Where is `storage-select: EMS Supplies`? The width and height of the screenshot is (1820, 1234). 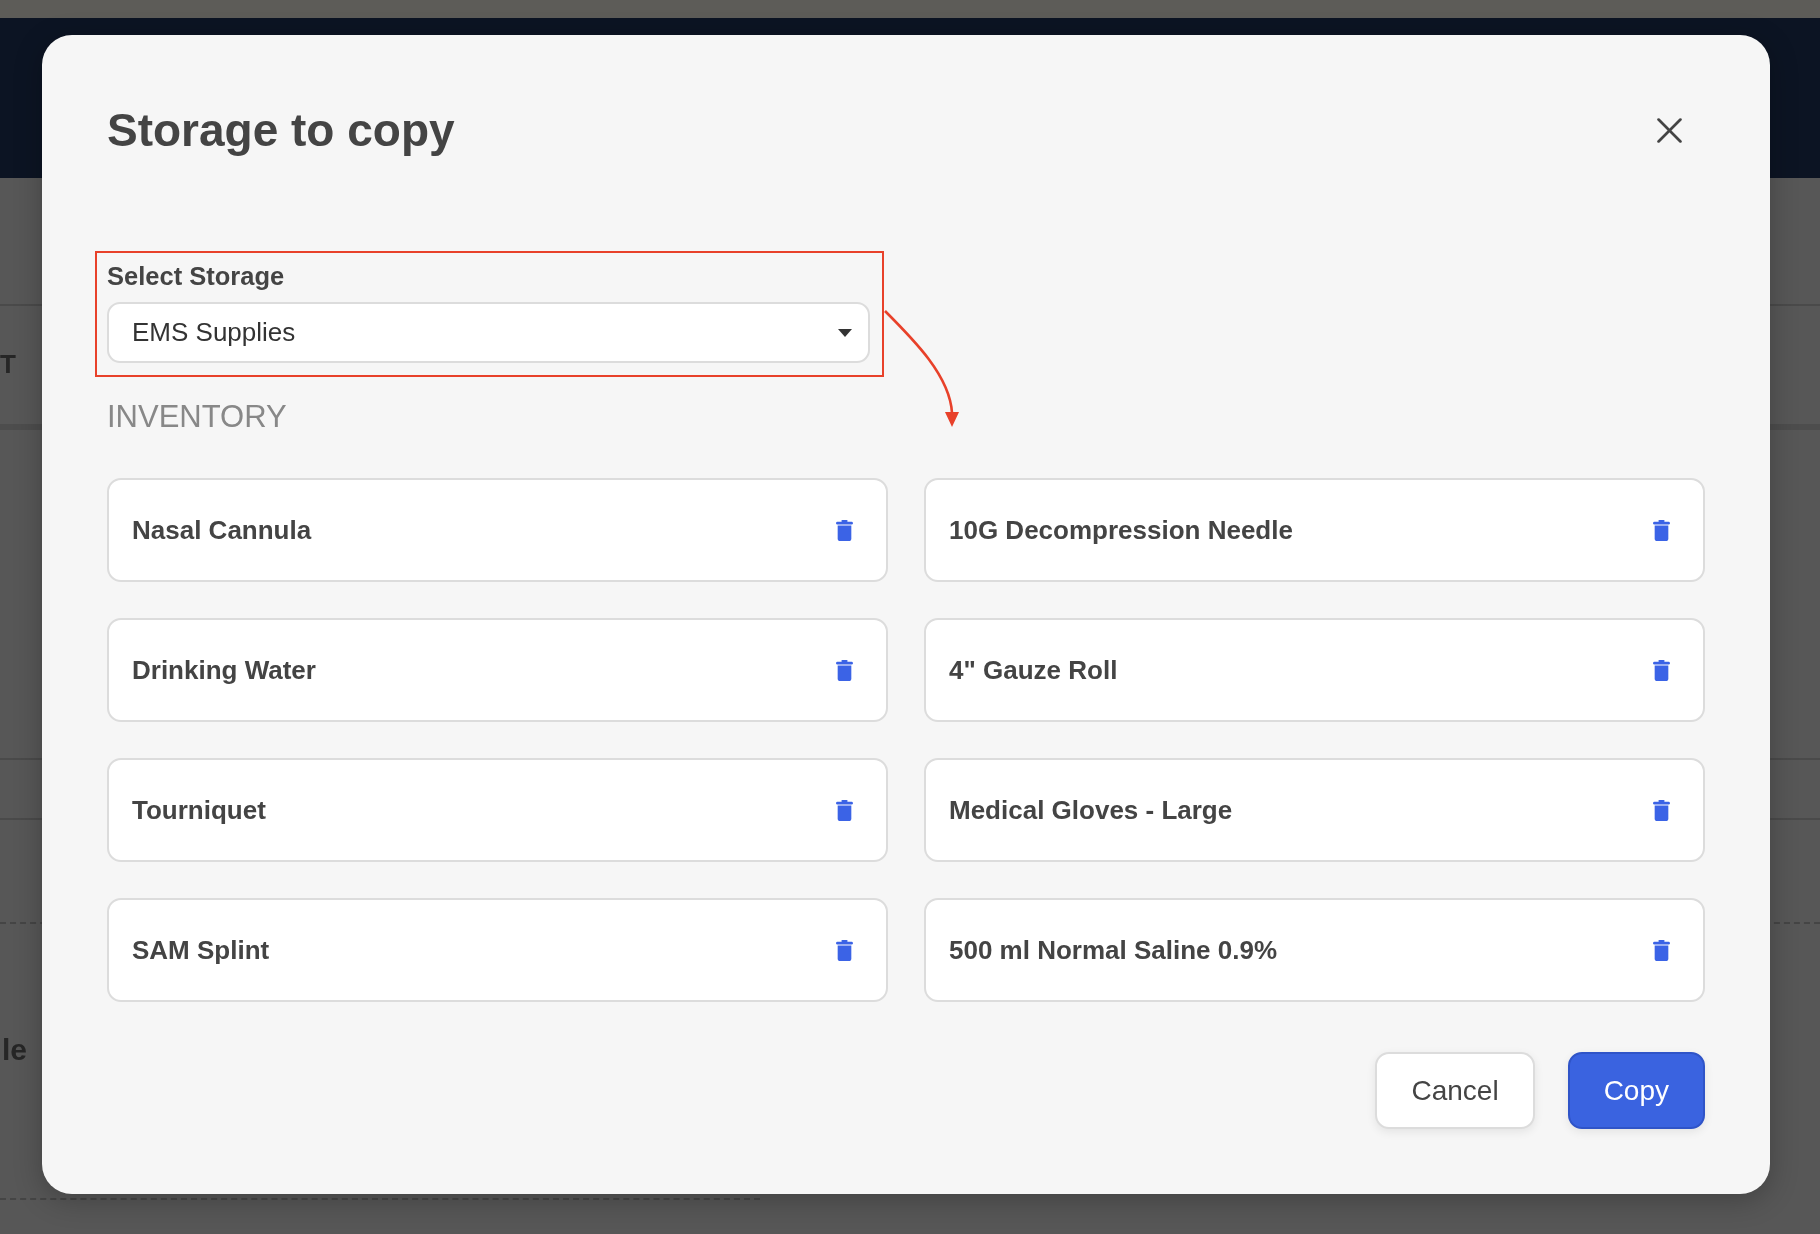 storage-select: EMS Supplies is located at coordinates (488, 332).